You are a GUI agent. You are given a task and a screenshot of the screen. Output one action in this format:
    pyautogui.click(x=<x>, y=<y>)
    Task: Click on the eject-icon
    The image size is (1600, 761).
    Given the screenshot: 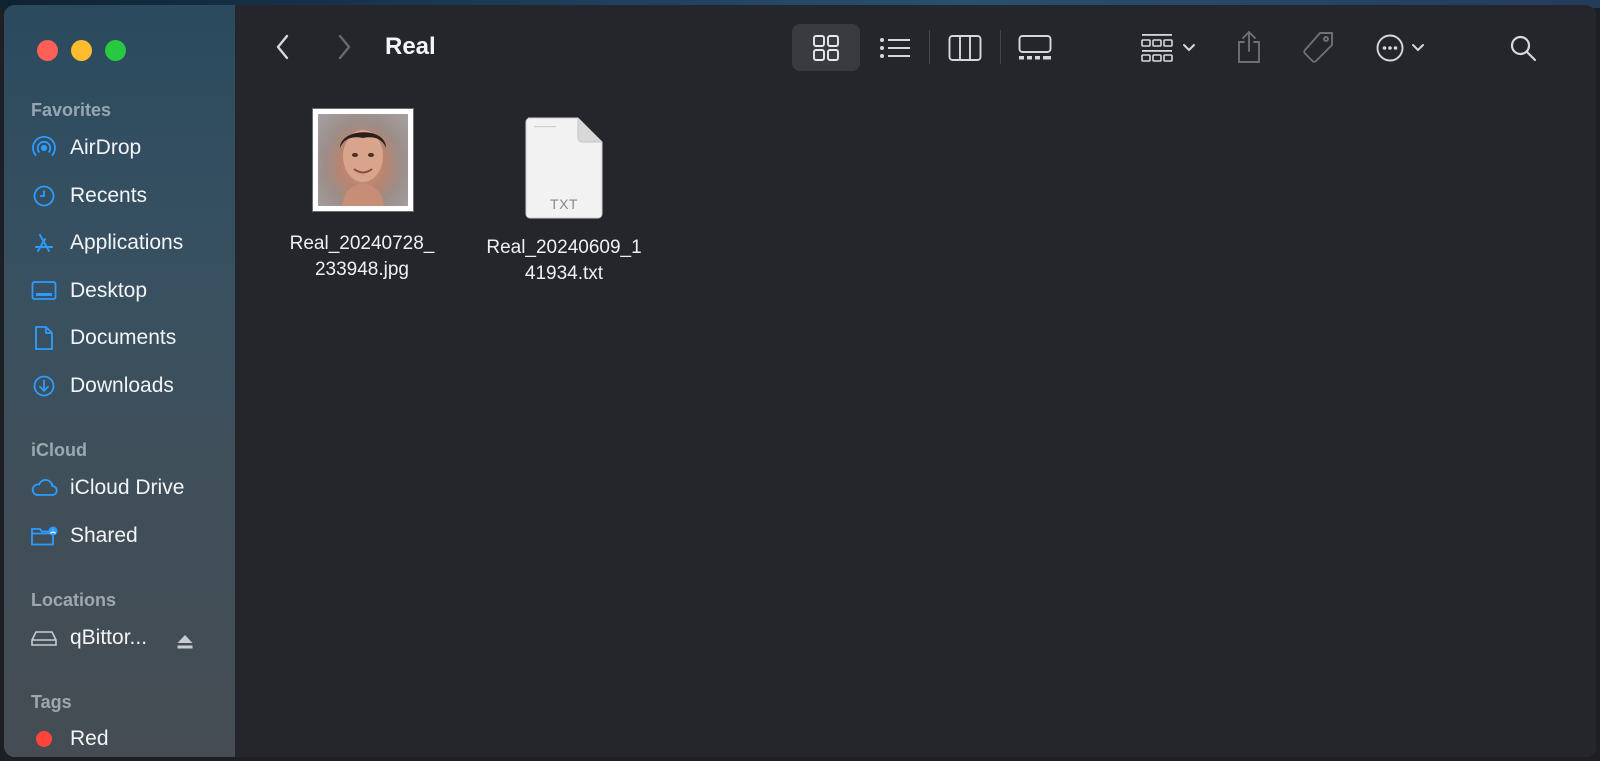 What is the action you would take?
    pyautogui.click(x=185, y=644)
    